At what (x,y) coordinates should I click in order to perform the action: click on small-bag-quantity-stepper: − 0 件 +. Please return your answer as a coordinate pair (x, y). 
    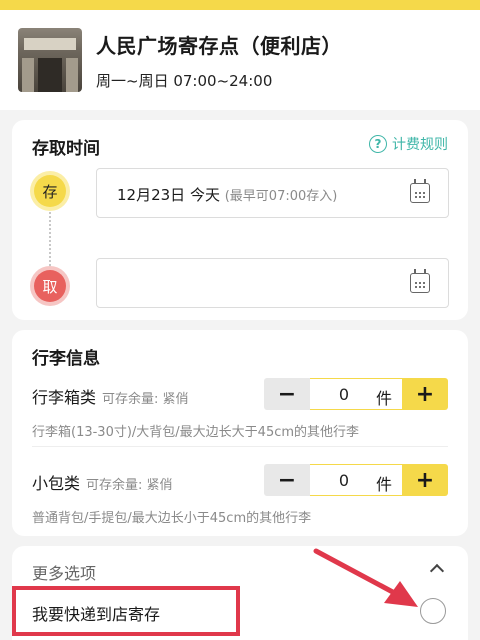
    Looking at the image, I should click on (356, 480).